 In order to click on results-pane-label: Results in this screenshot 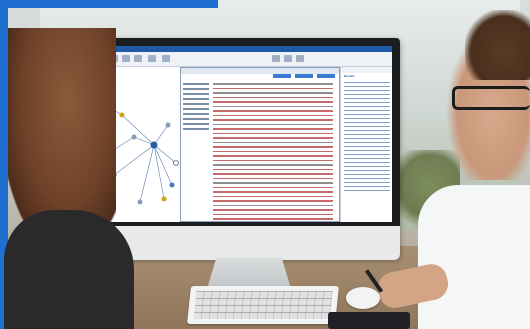, I will do `click(349, 76)`.